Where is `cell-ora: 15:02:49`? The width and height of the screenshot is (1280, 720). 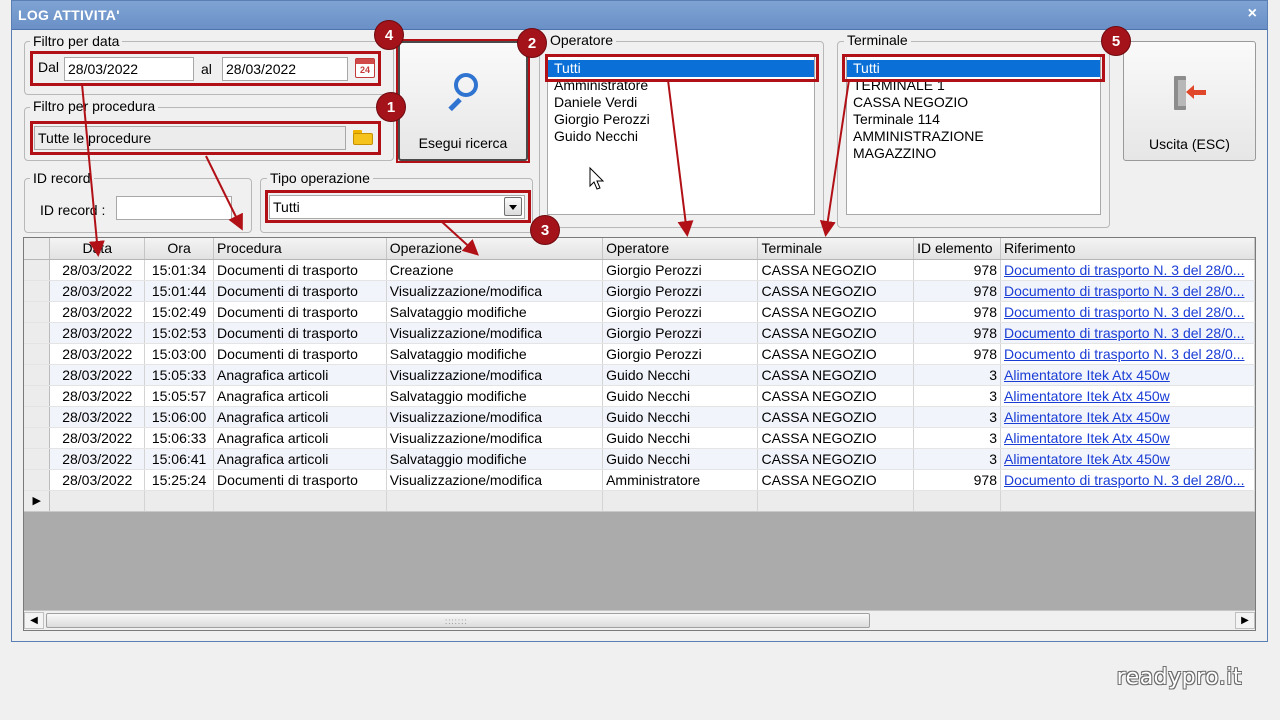
cell-ora: 15:02:49 is located at coordinates (179, 312).